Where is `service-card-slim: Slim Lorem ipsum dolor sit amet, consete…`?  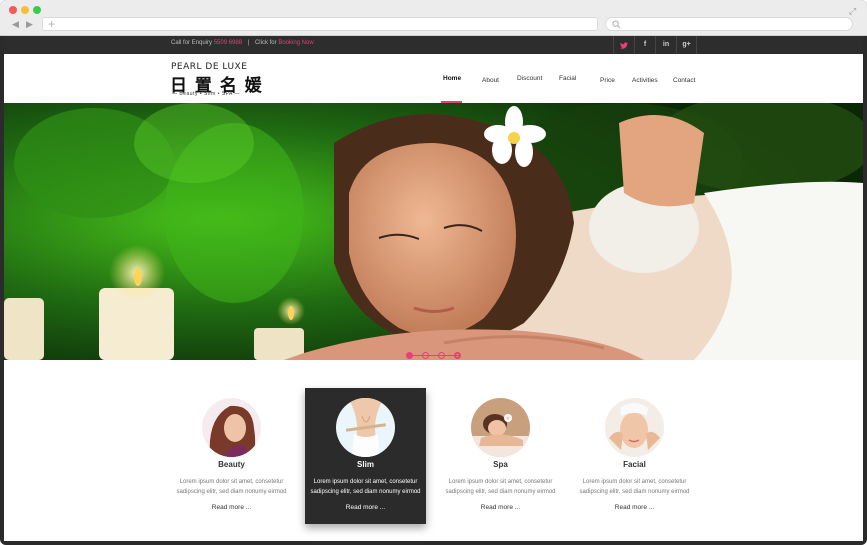 service-card-slim: Slim Lorem ipsum dolor sit amet, consete… is located at coordinates (365, 456).